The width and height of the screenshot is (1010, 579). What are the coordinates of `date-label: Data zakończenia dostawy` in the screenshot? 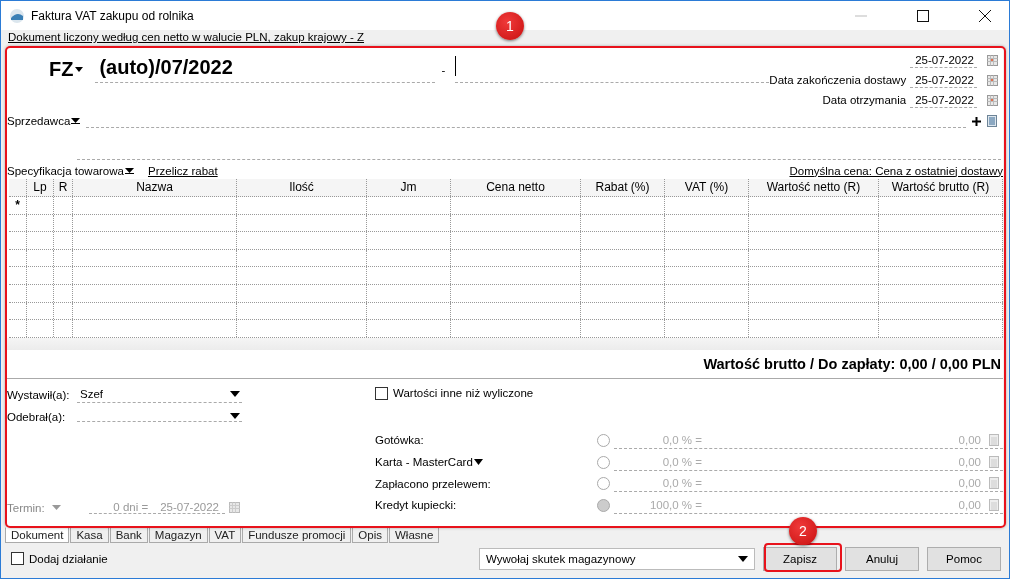 It's located at (838, 80).